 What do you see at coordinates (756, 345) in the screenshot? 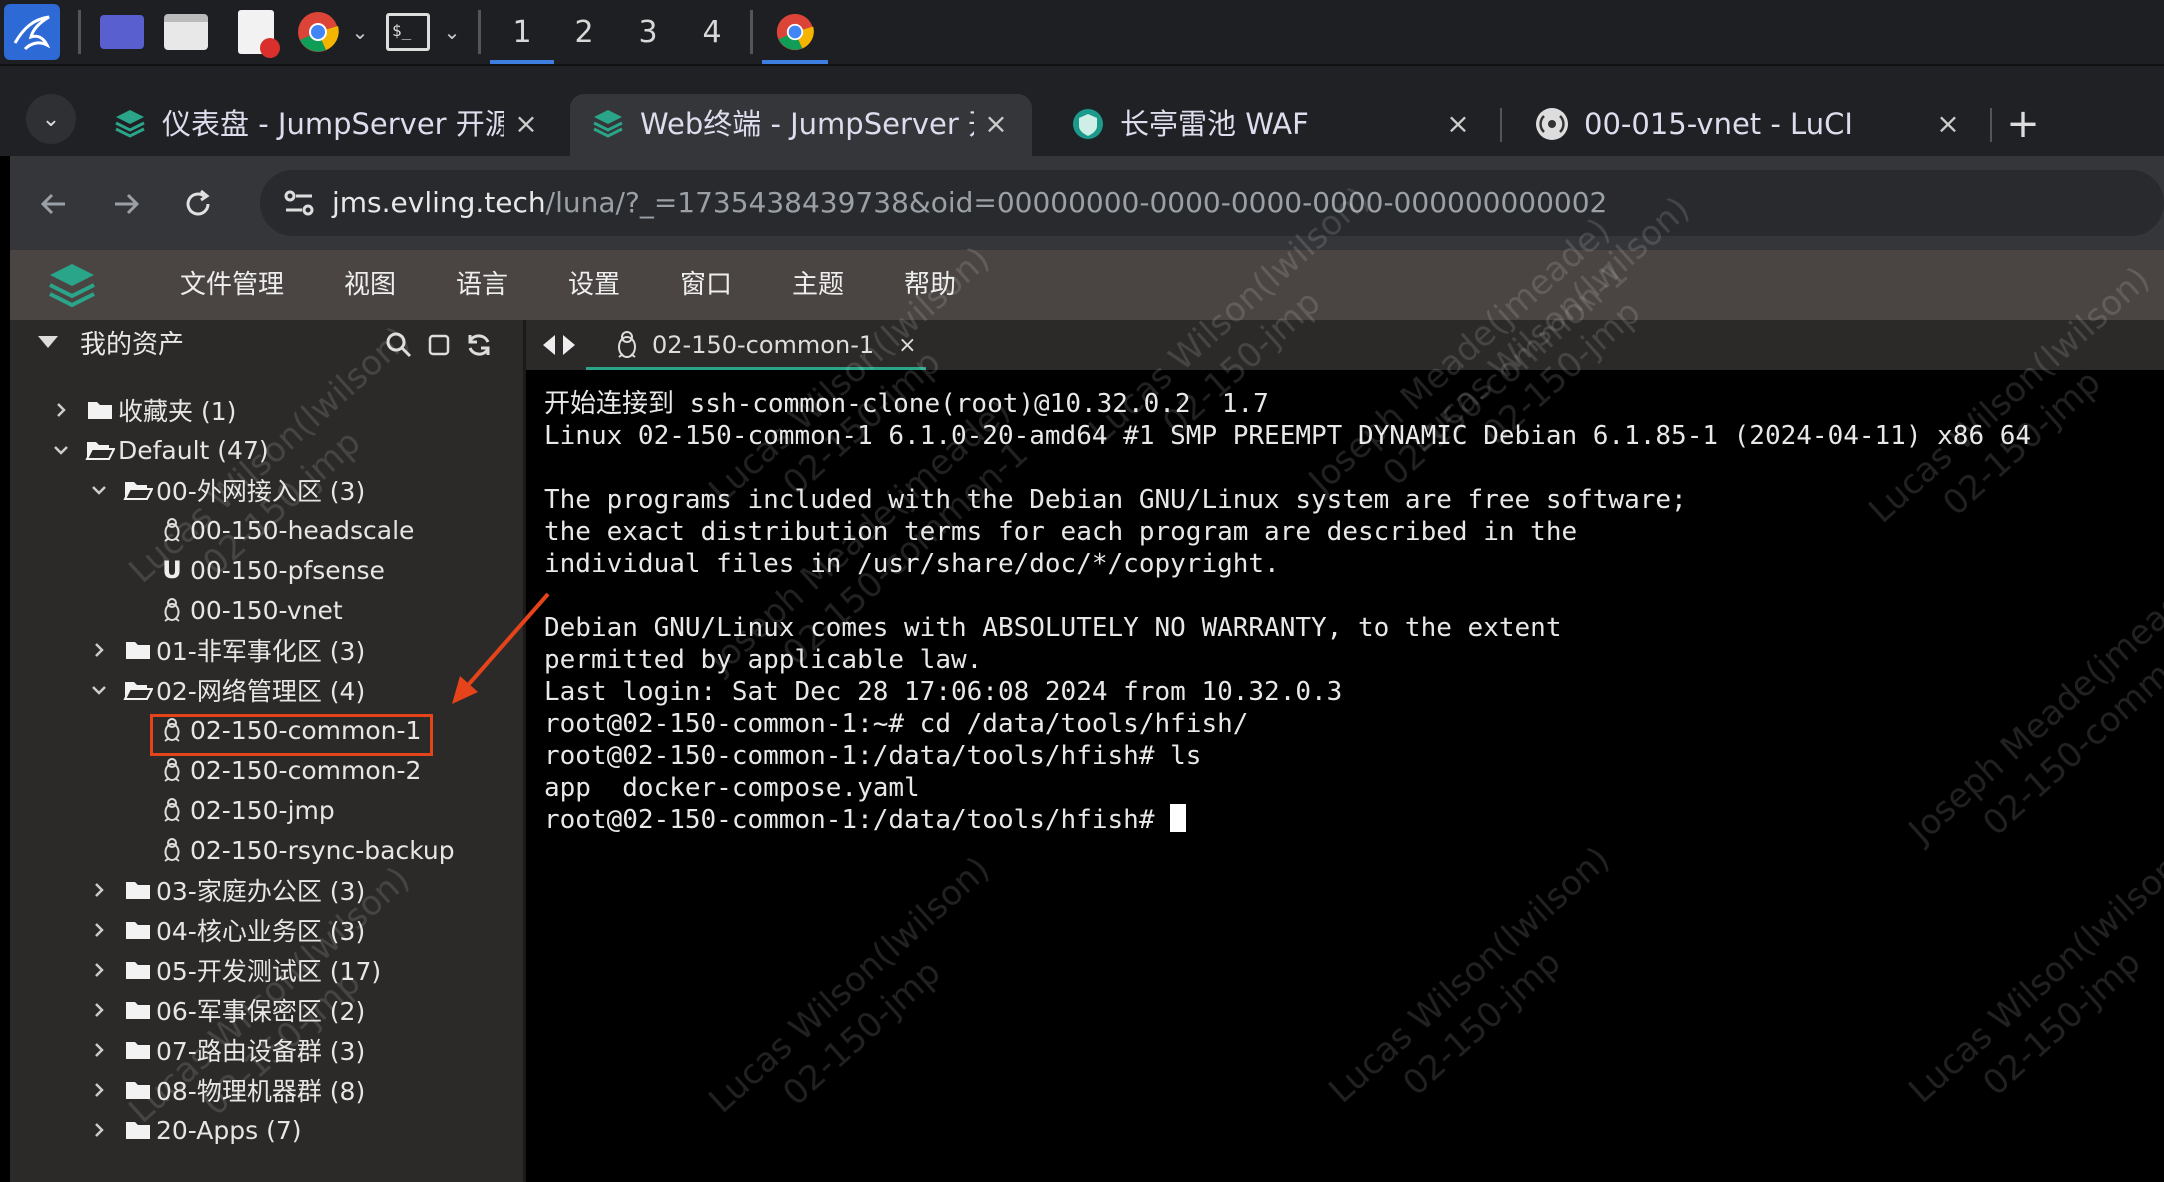
I see `terminal-tab-active: 02-150-common-1 ×` at bounding box center [756, 345].